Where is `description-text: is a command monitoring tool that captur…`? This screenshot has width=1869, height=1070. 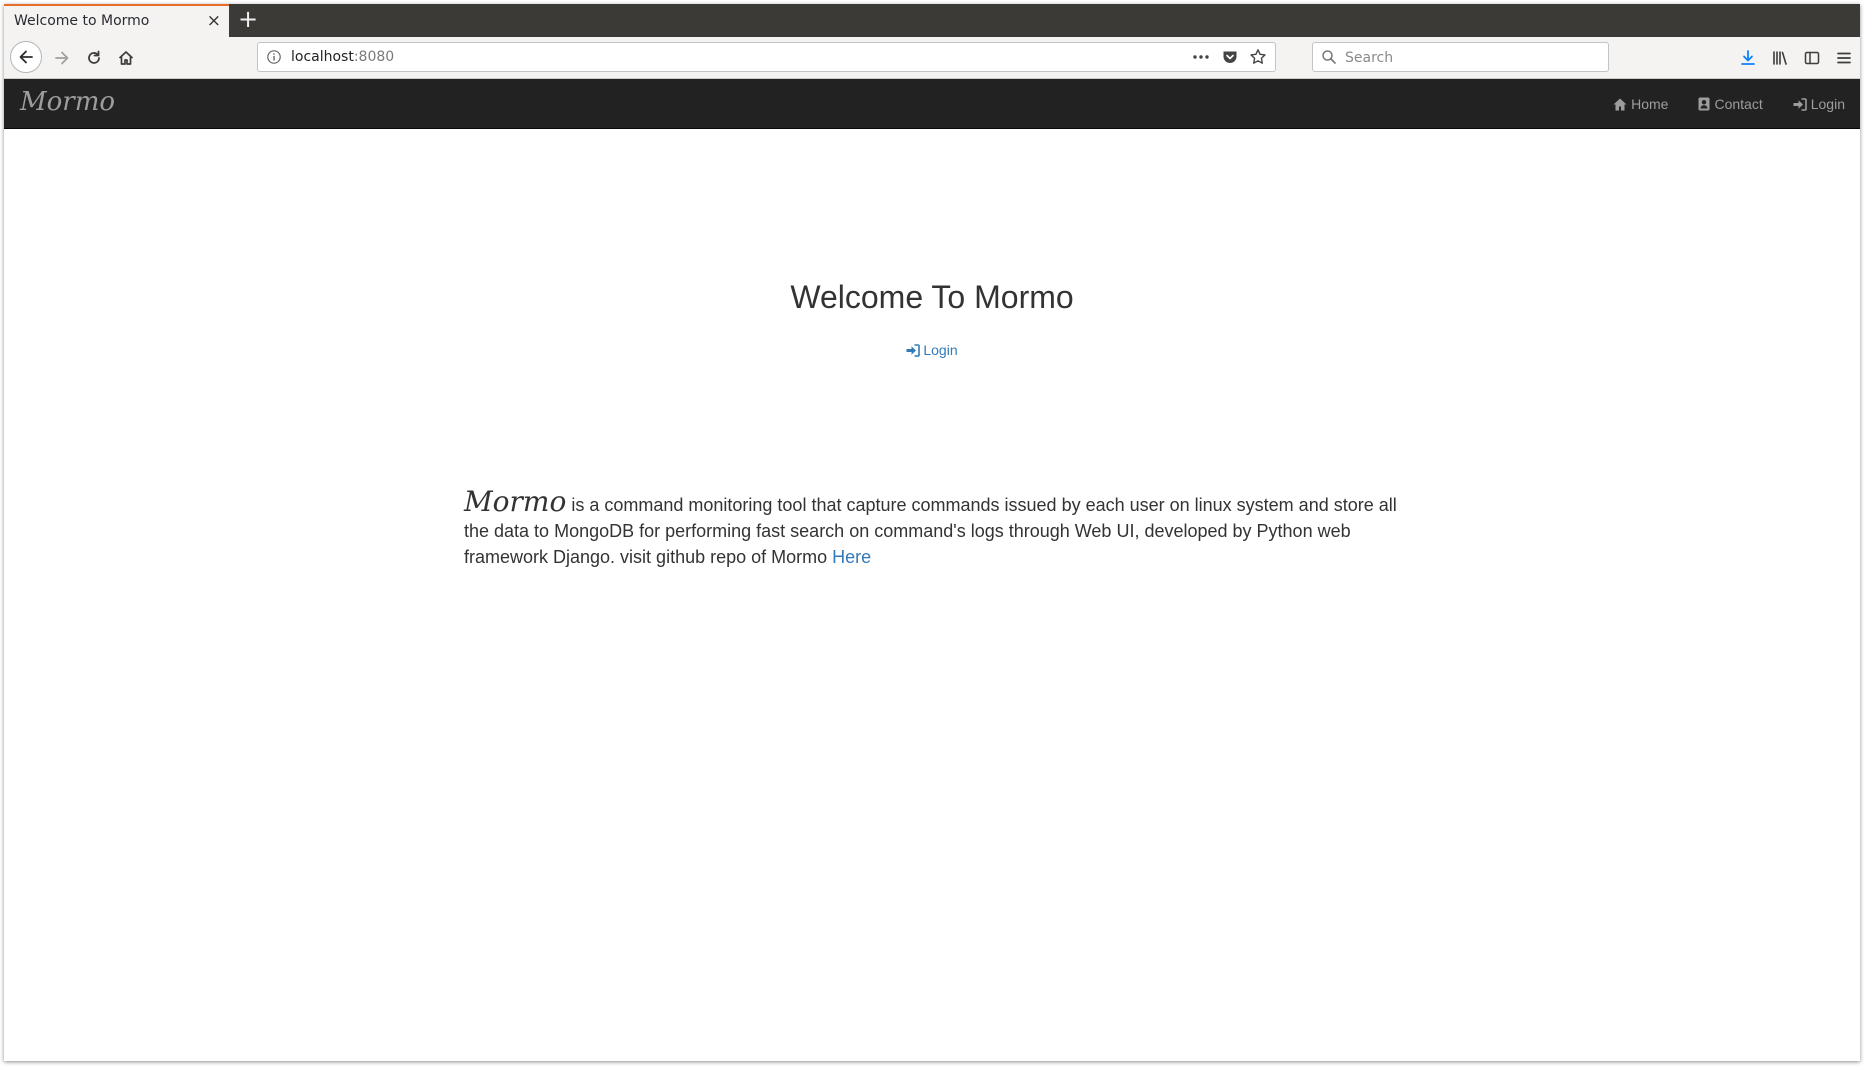 description-text: is a command monitoring tool that captur… is located at coordinates (930, 531).